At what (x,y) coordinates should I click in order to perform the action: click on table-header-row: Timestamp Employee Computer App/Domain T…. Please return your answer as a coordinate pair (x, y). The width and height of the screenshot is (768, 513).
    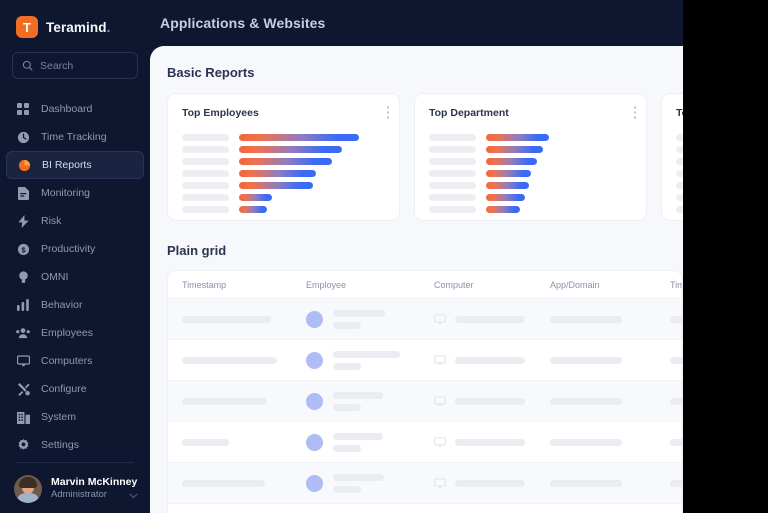
    Looking at the image, I should click on (425, 285).